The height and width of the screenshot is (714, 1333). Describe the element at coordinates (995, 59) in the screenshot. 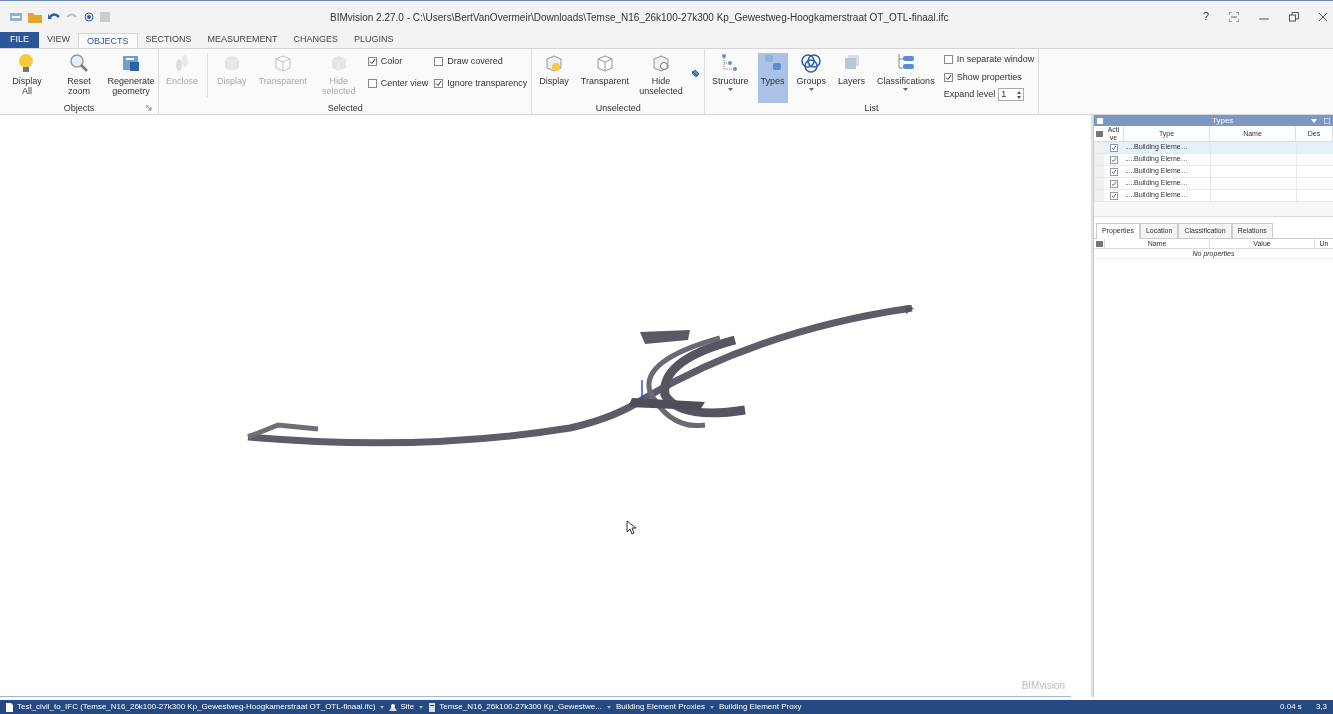

I see `checkbox-label: In separate window` at that location.